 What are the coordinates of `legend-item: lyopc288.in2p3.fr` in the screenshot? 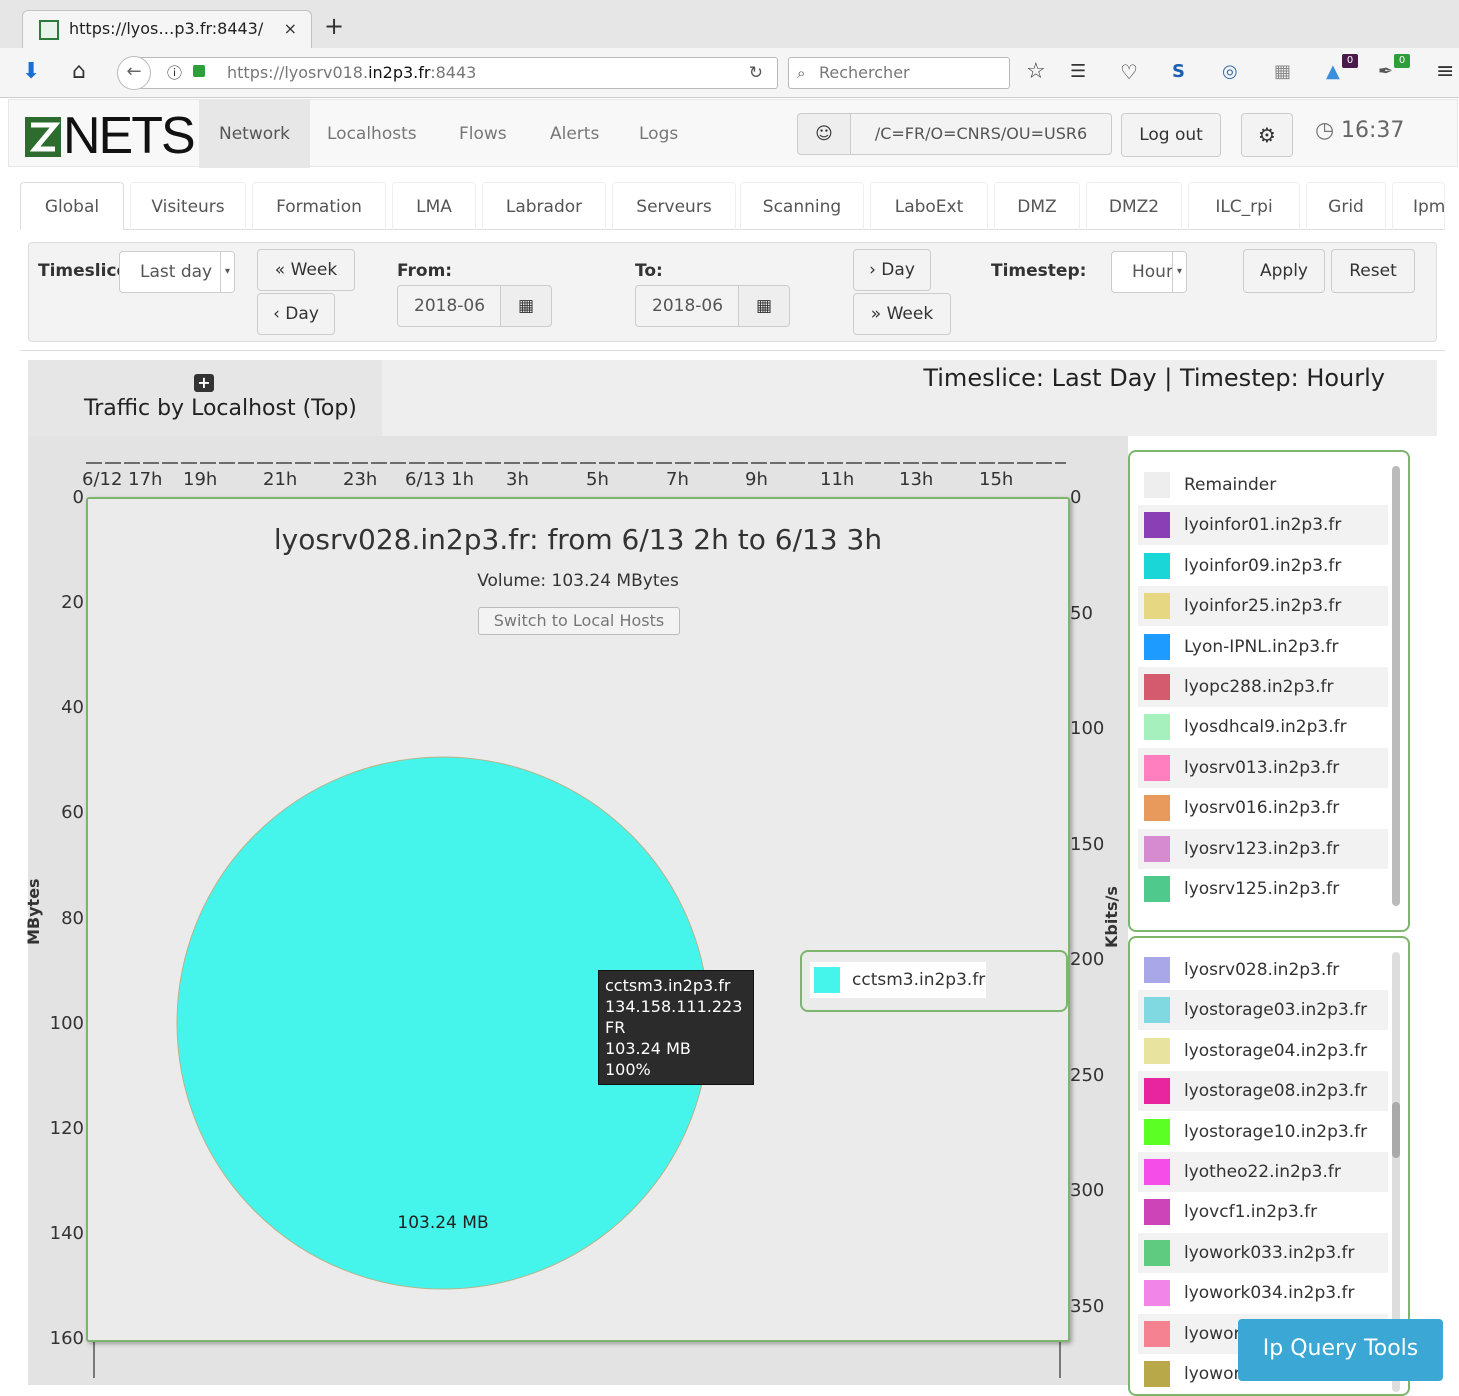 It's located at (1263, 687).